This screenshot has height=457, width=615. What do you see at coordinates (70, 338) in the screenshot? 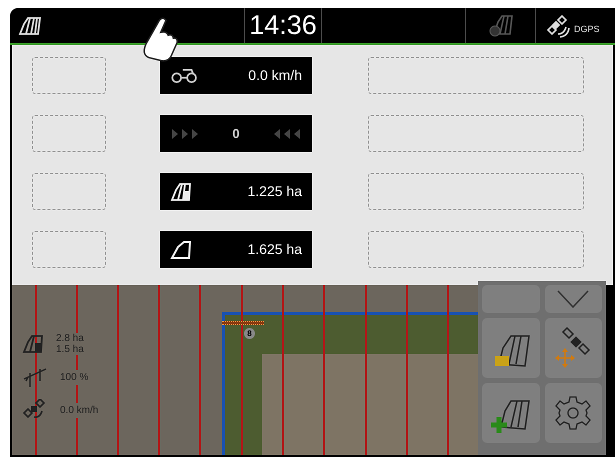
I see `area-value: 2.8 ha` at bounding box center [70, 338].